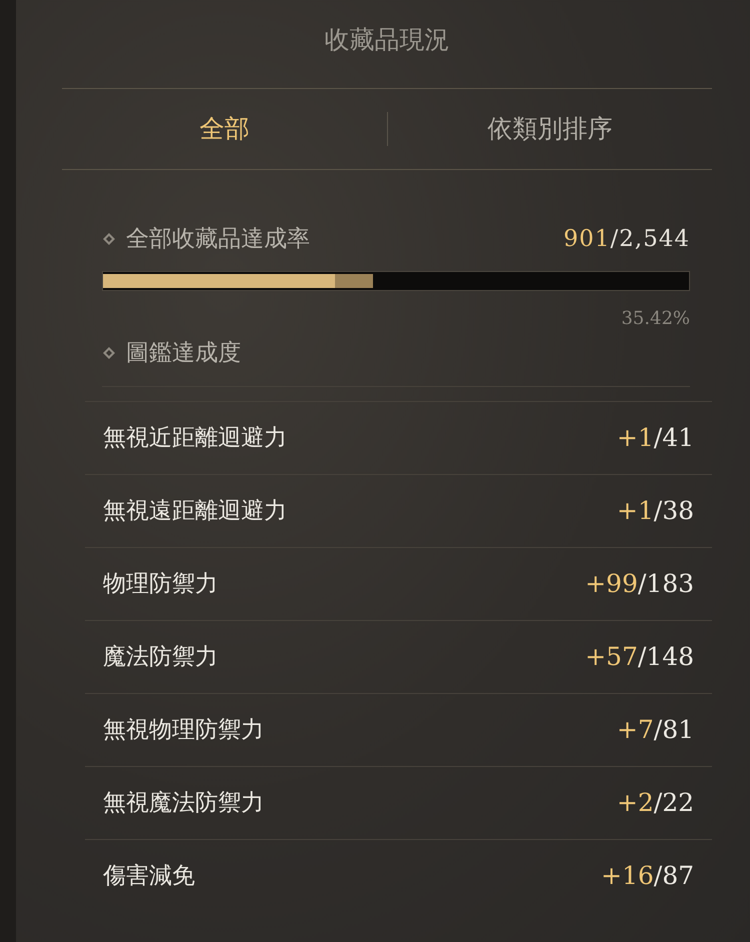  What do you see at coordinates (149, 876) in the screenshot?
I see `stat-name: 傷害減免` at bounding box center [149, 876].